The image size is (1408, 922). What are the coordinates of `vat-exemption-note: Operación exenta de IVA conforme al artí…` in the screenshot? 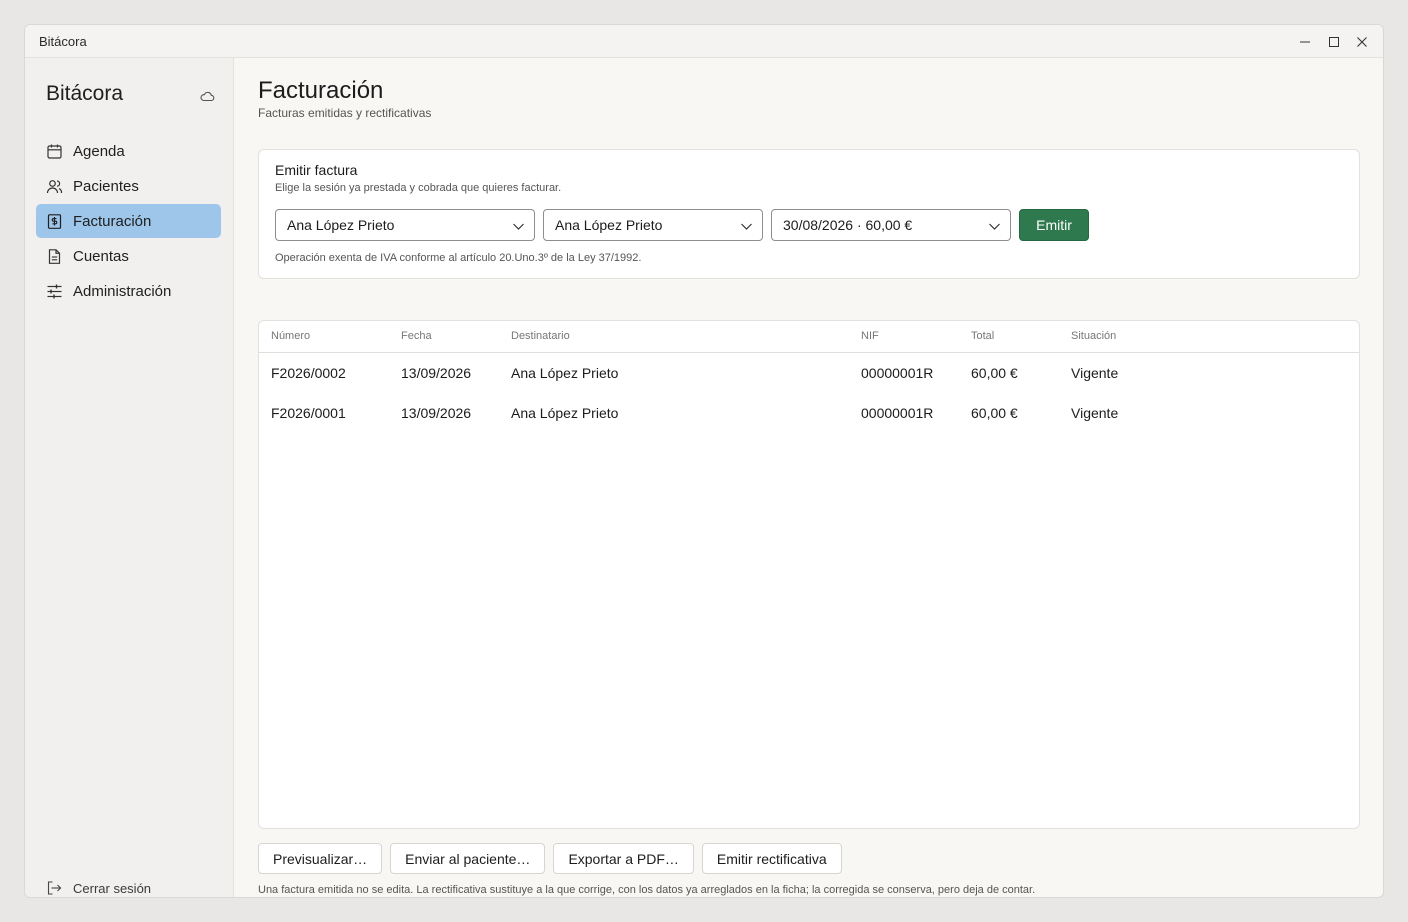 It's located at (458, 258).